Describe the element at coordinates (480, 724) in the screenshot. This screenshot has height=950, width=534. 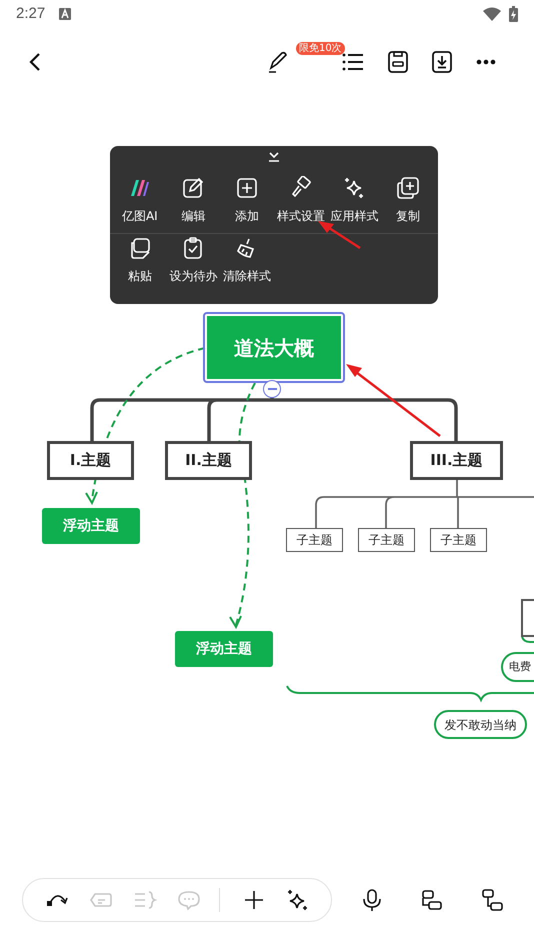
I see `summary-node: 发不敢动当纳` at that location.